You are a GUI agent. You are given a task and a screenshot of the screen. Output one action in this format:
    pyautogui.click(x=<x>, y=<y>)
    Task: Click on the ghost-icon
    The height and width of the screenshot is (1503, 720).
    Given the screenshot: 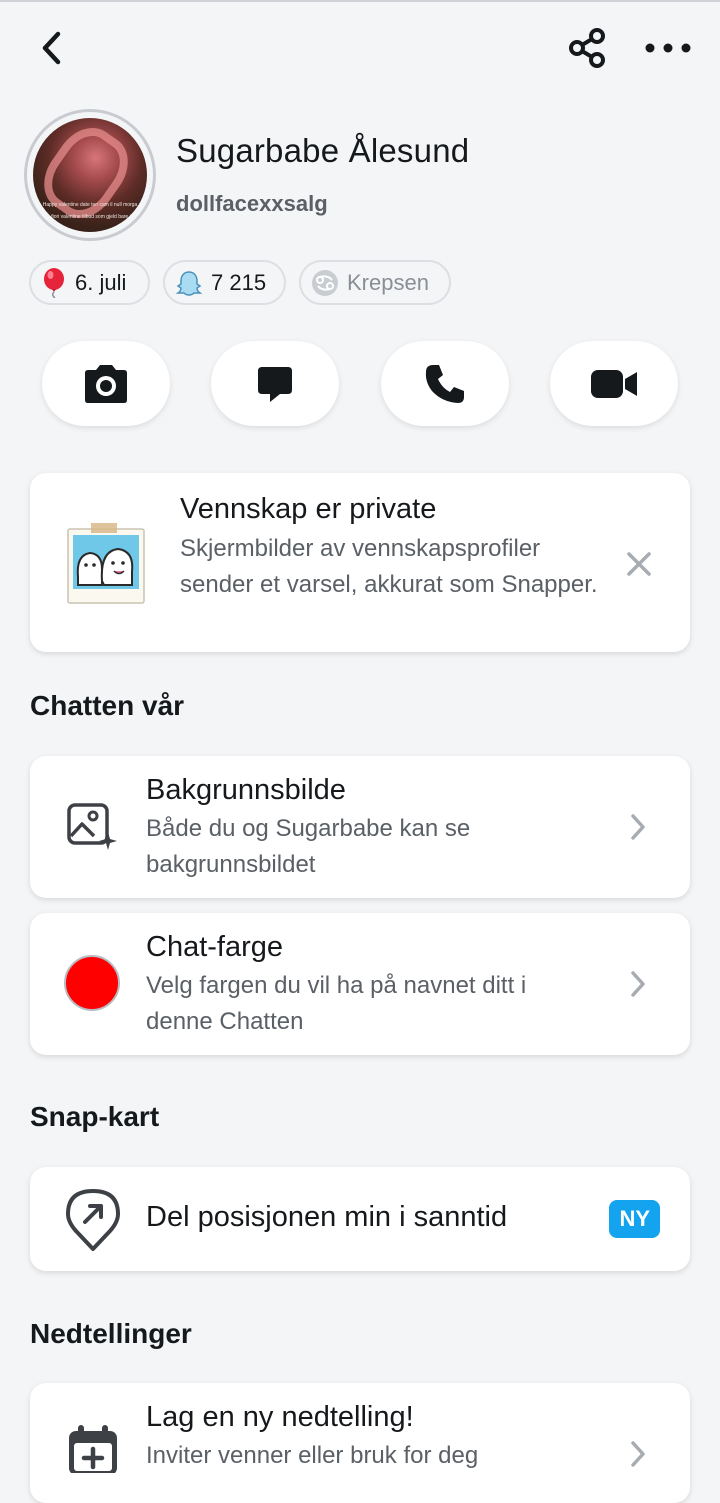 What is the action you would take?
    pyautogui.click(x=189, y=283)
    